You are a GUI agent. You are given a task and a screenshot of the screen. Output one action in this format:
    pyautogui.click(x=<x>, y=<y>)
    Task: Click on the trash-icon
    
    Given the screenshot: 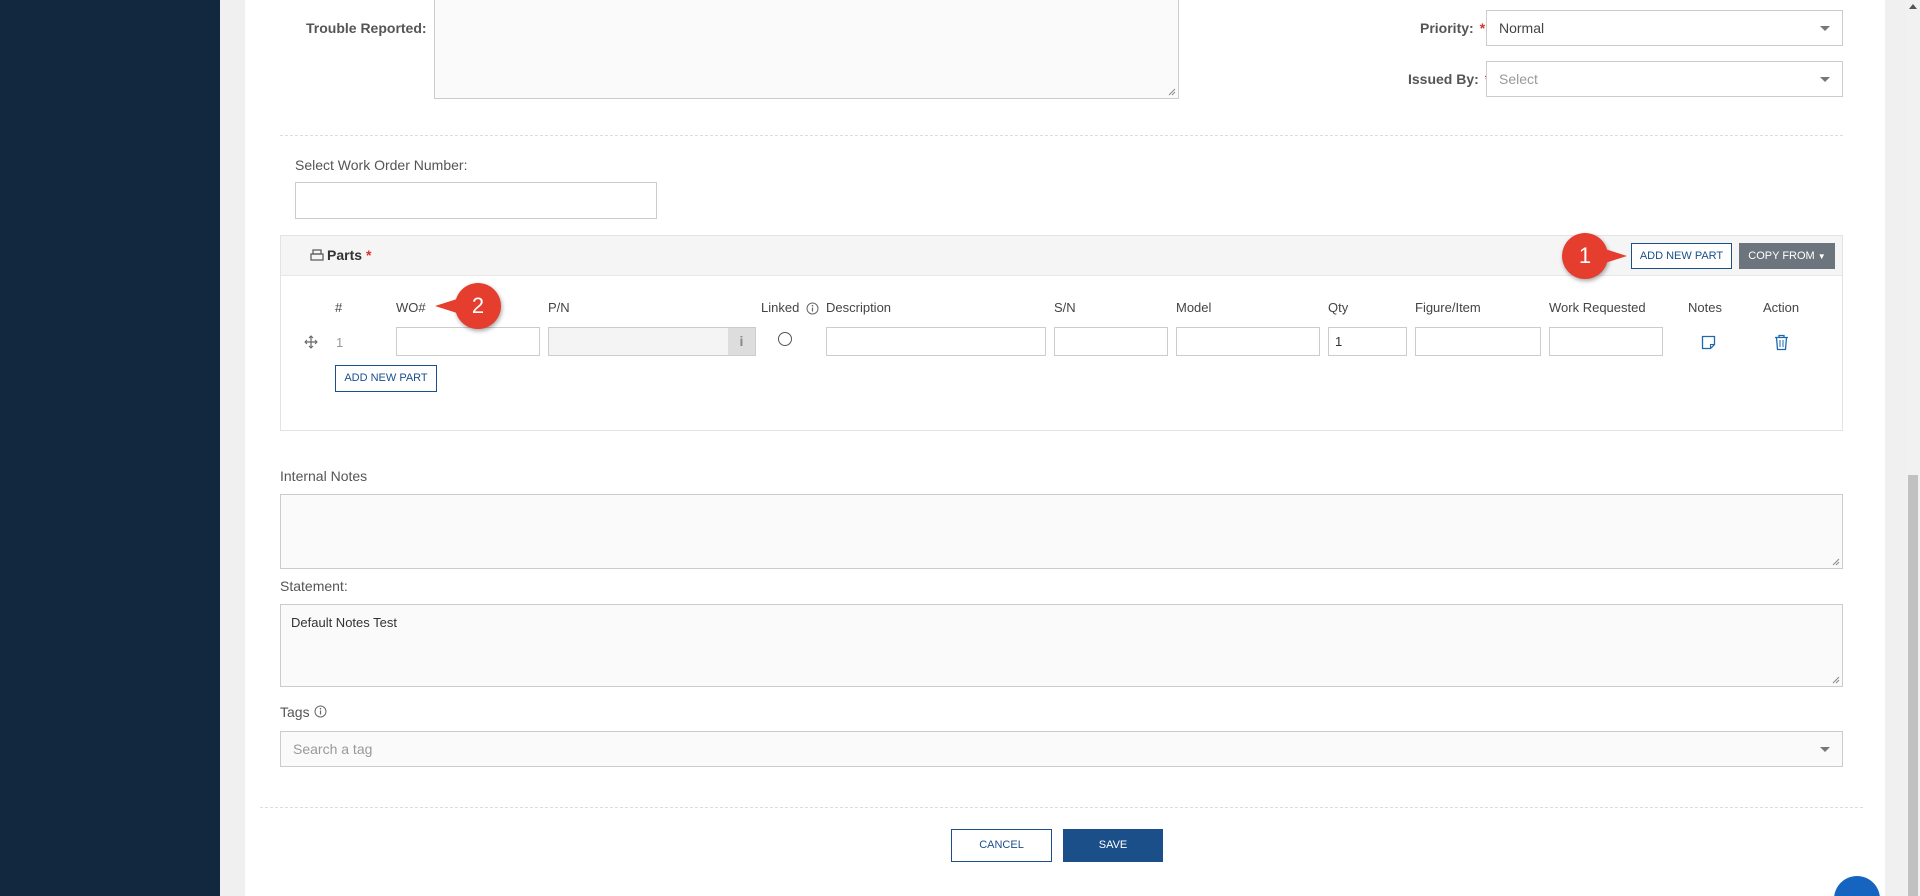 What is the action you would take?
    pyautogui.click(x=1781, y=342)
    